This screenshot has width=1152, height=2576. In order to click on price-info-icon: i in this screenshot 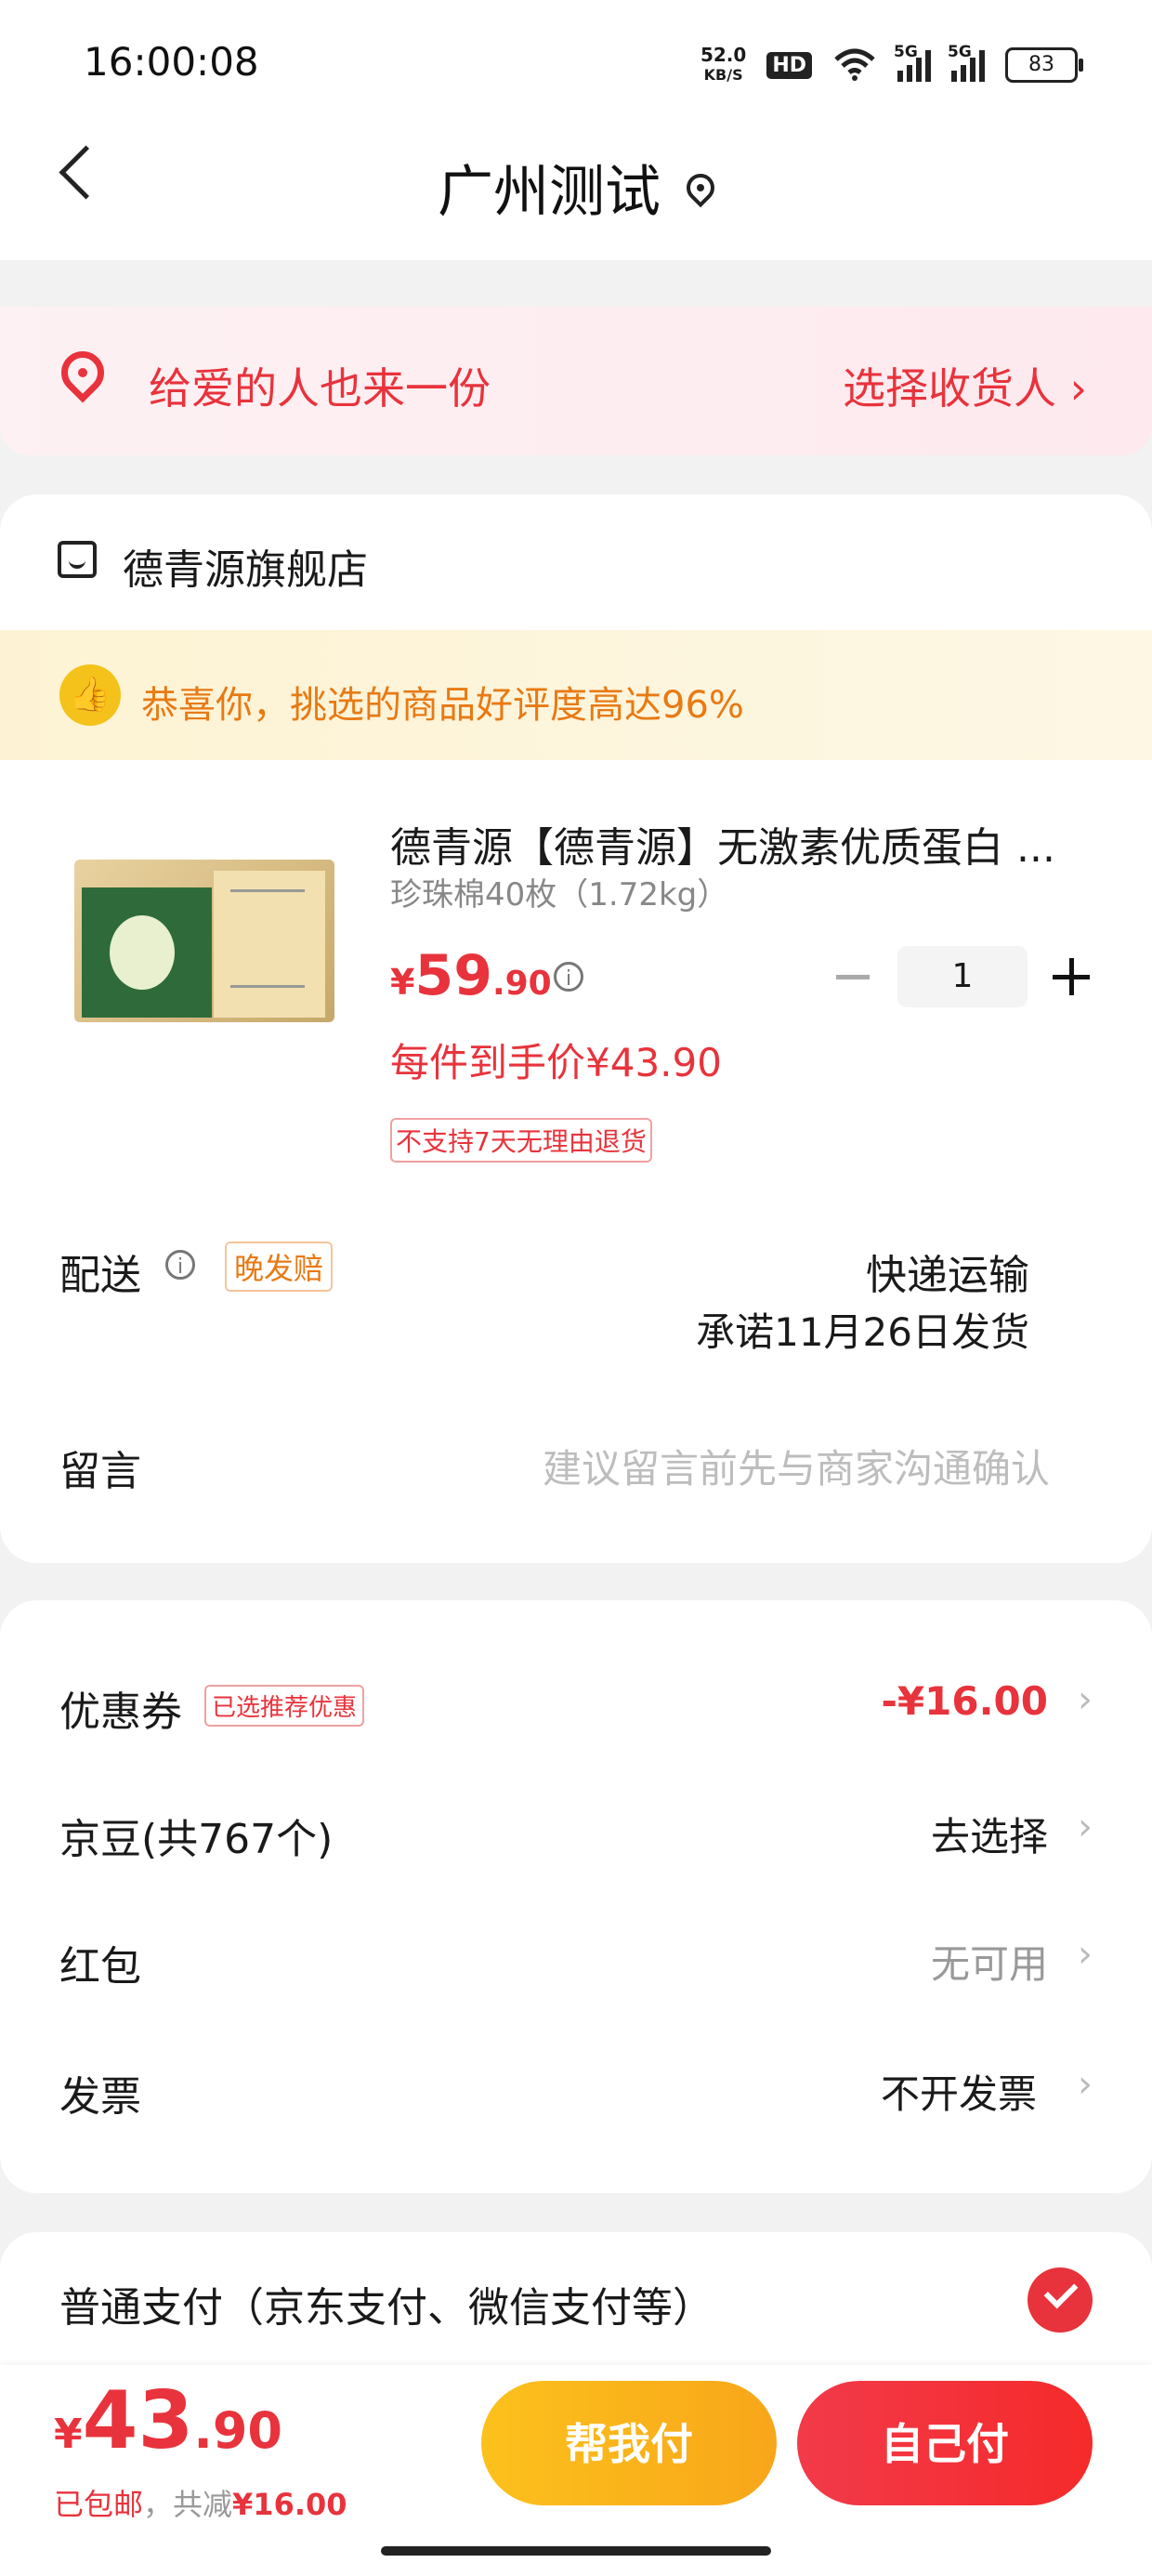, I will do `click(568, 977)`.